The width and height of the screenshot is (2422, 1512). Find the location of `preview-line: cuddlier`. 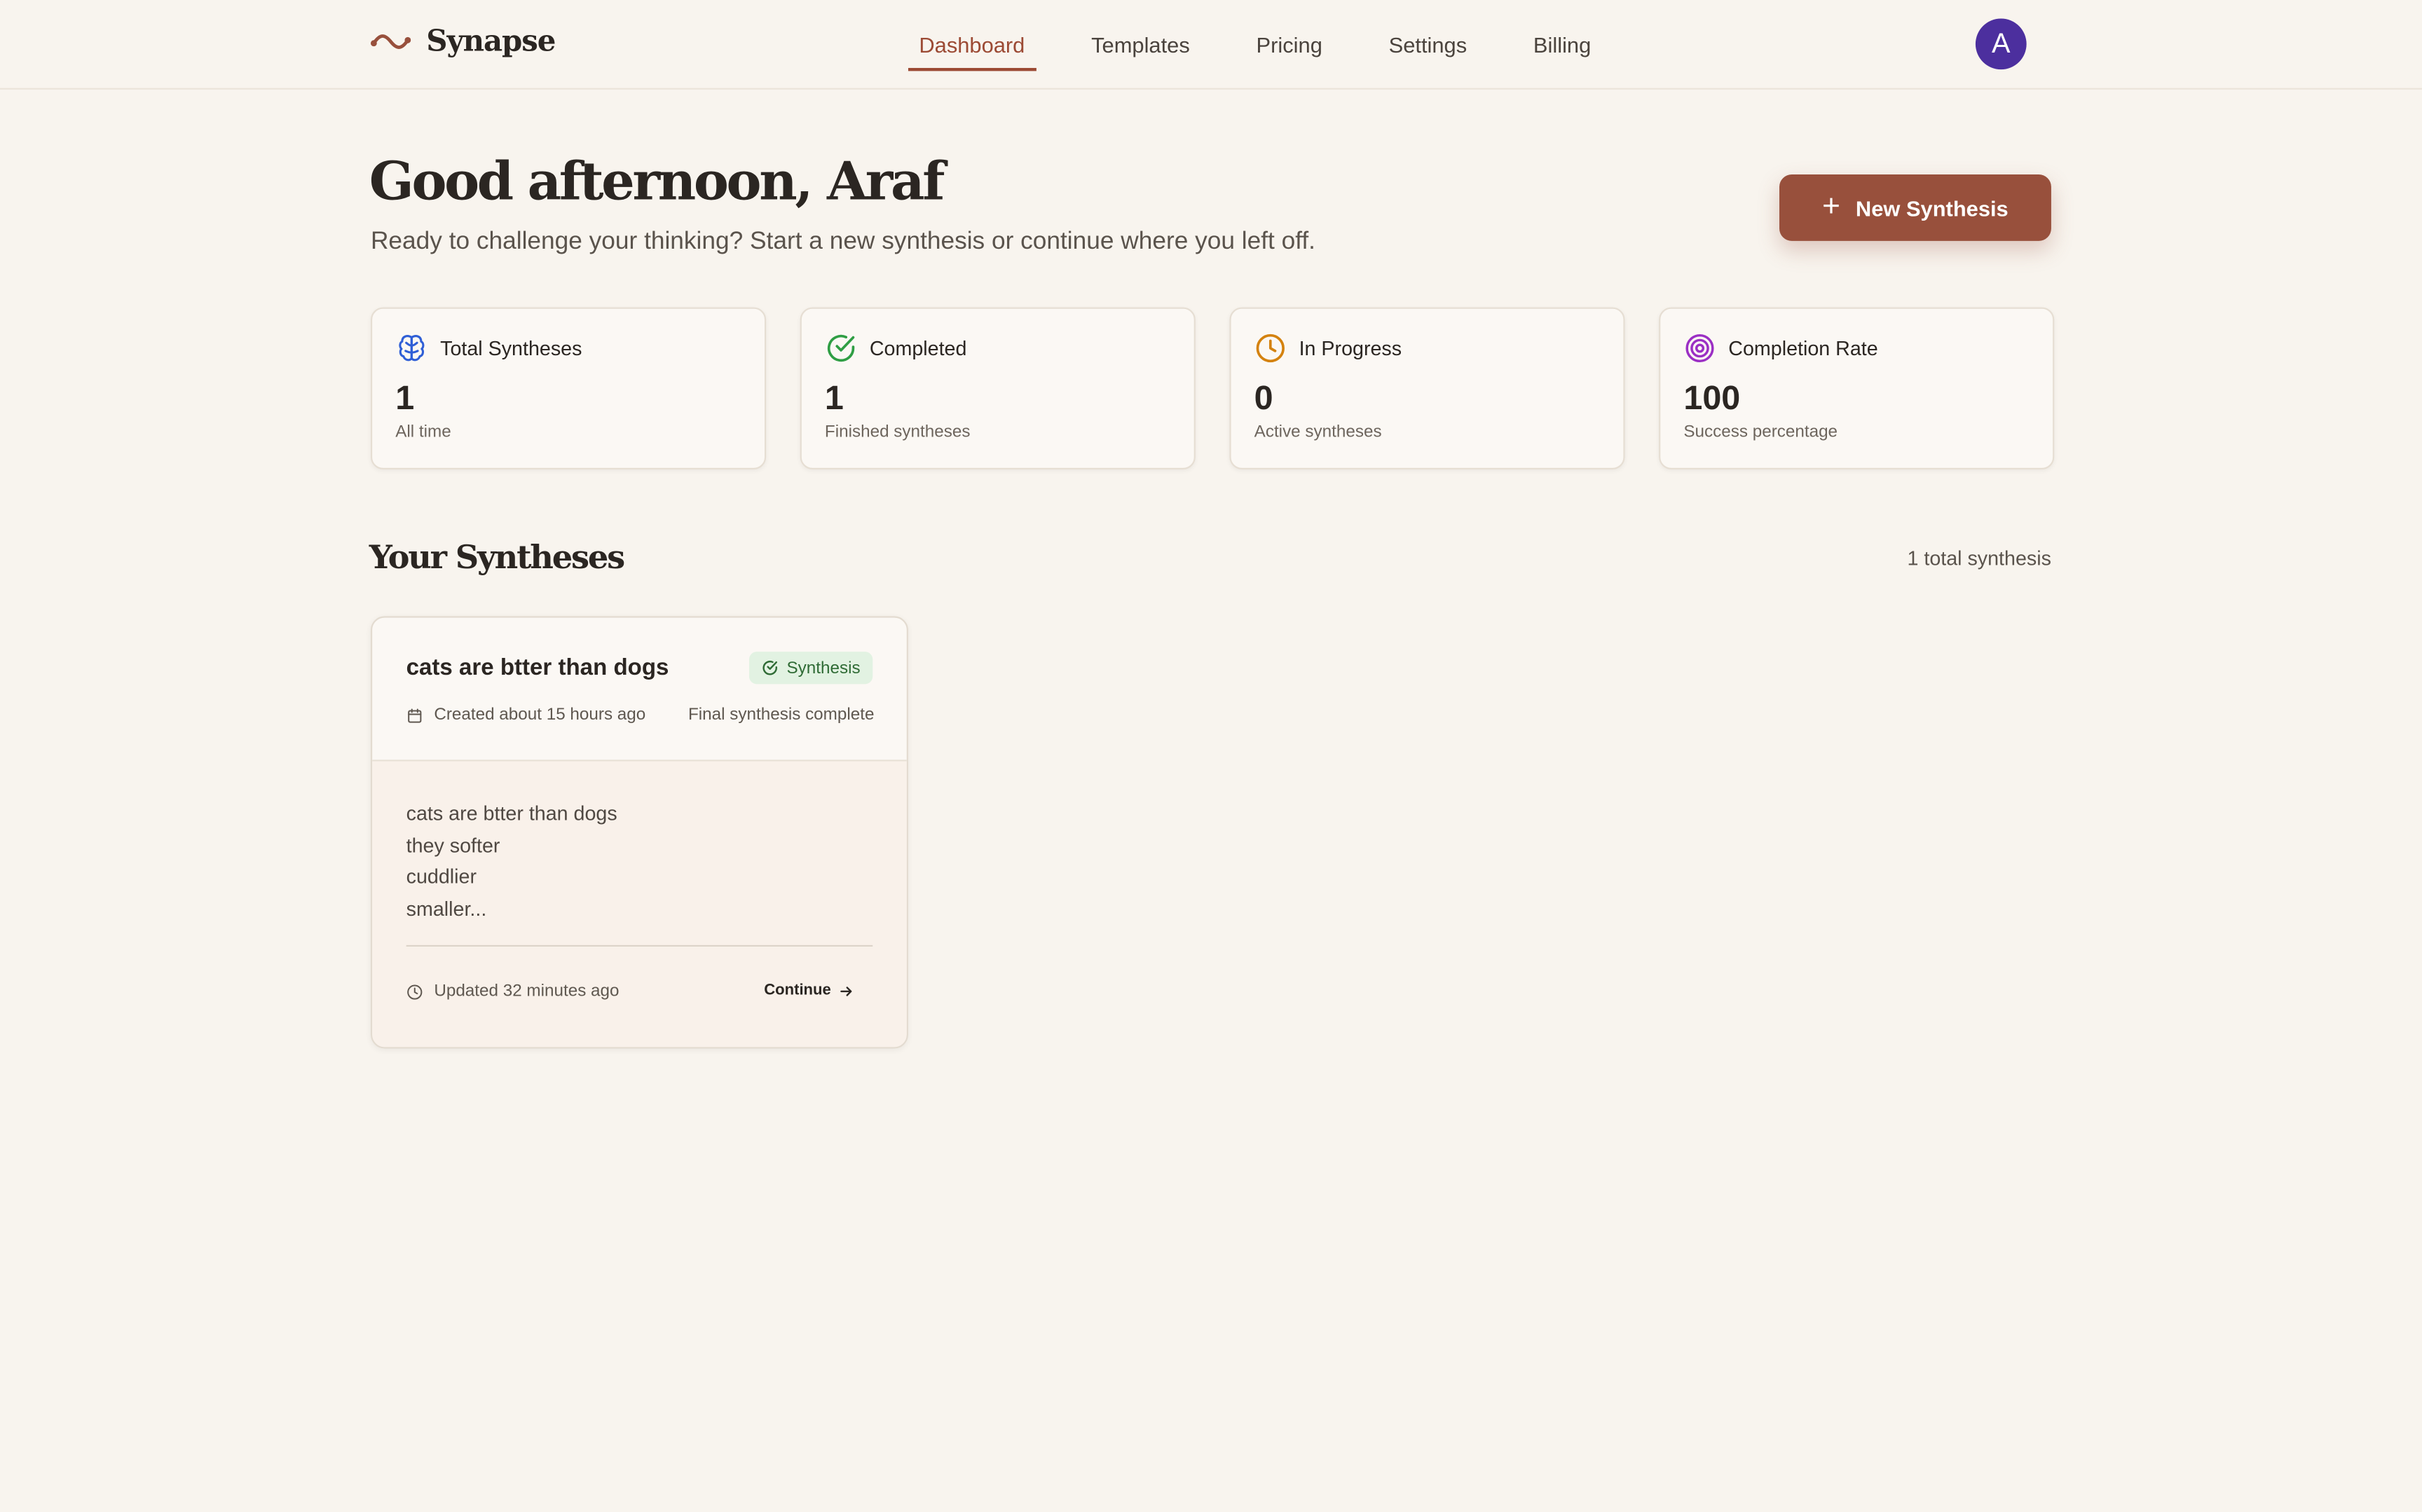

preview-line: cuddlier is located at coordinates (441, 877).